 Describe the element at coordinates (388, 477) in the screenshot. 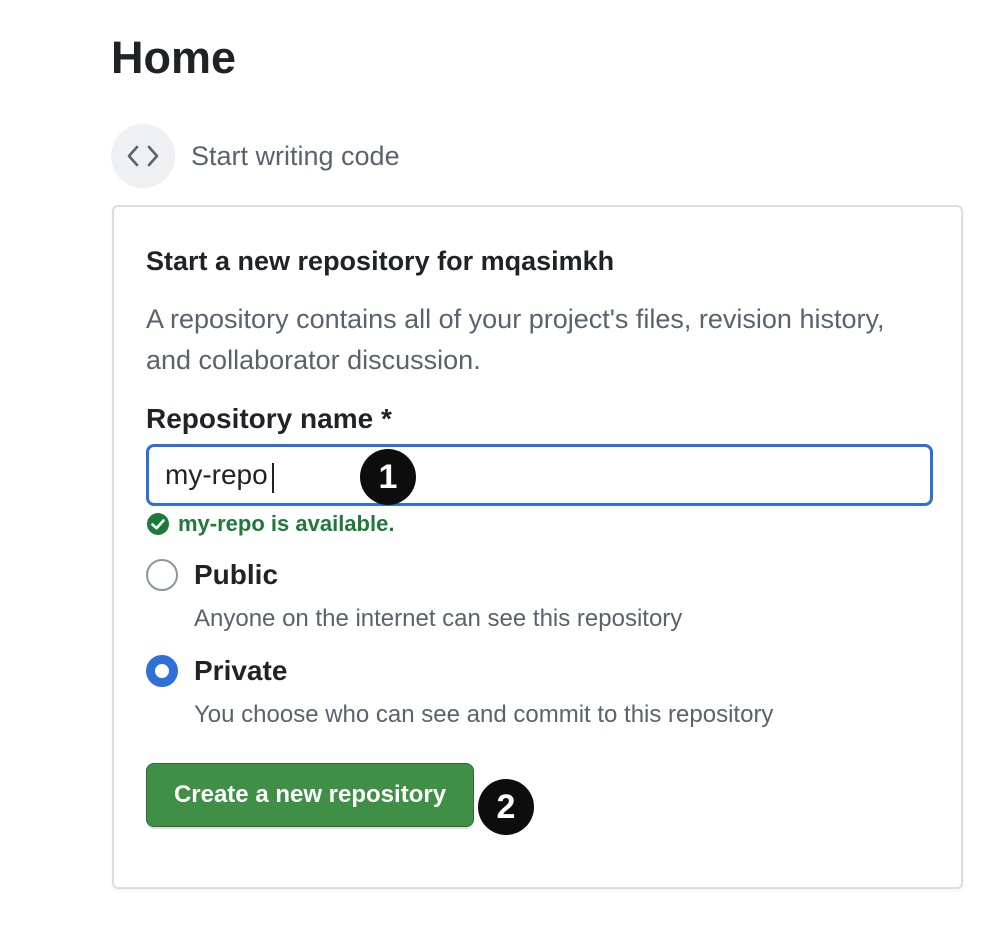

I see `step-marker-1: 1` at that location.